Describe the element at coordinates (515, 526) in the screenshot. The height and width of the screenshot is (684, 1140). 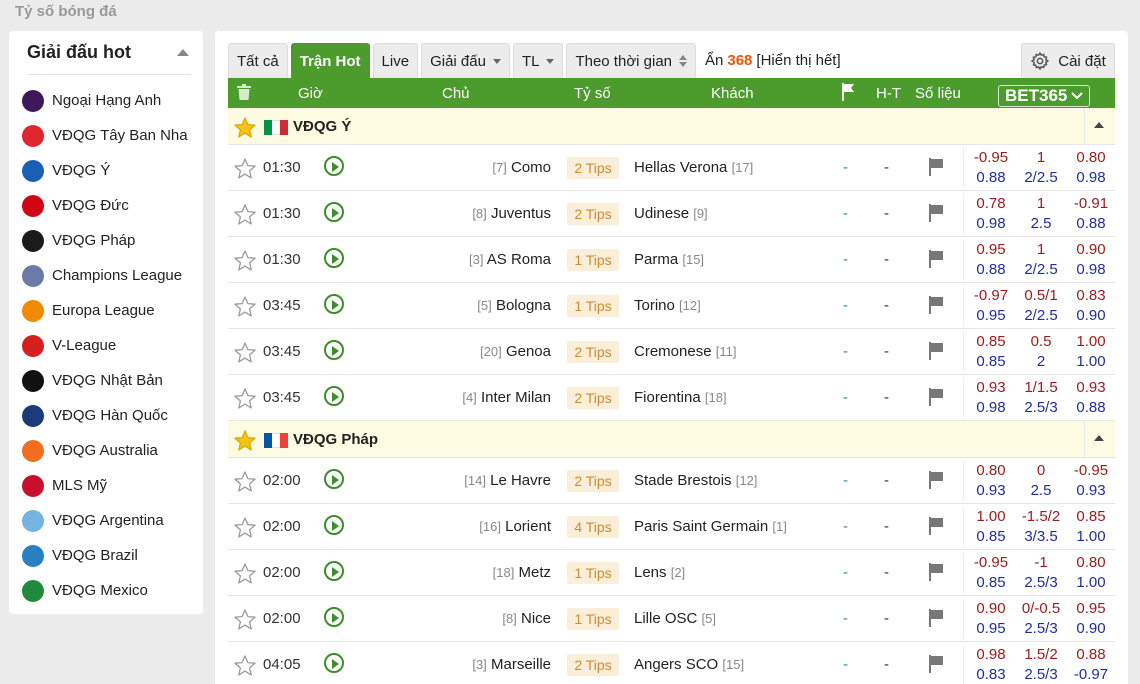
I see `home-team: [16] Lorient` at that location.